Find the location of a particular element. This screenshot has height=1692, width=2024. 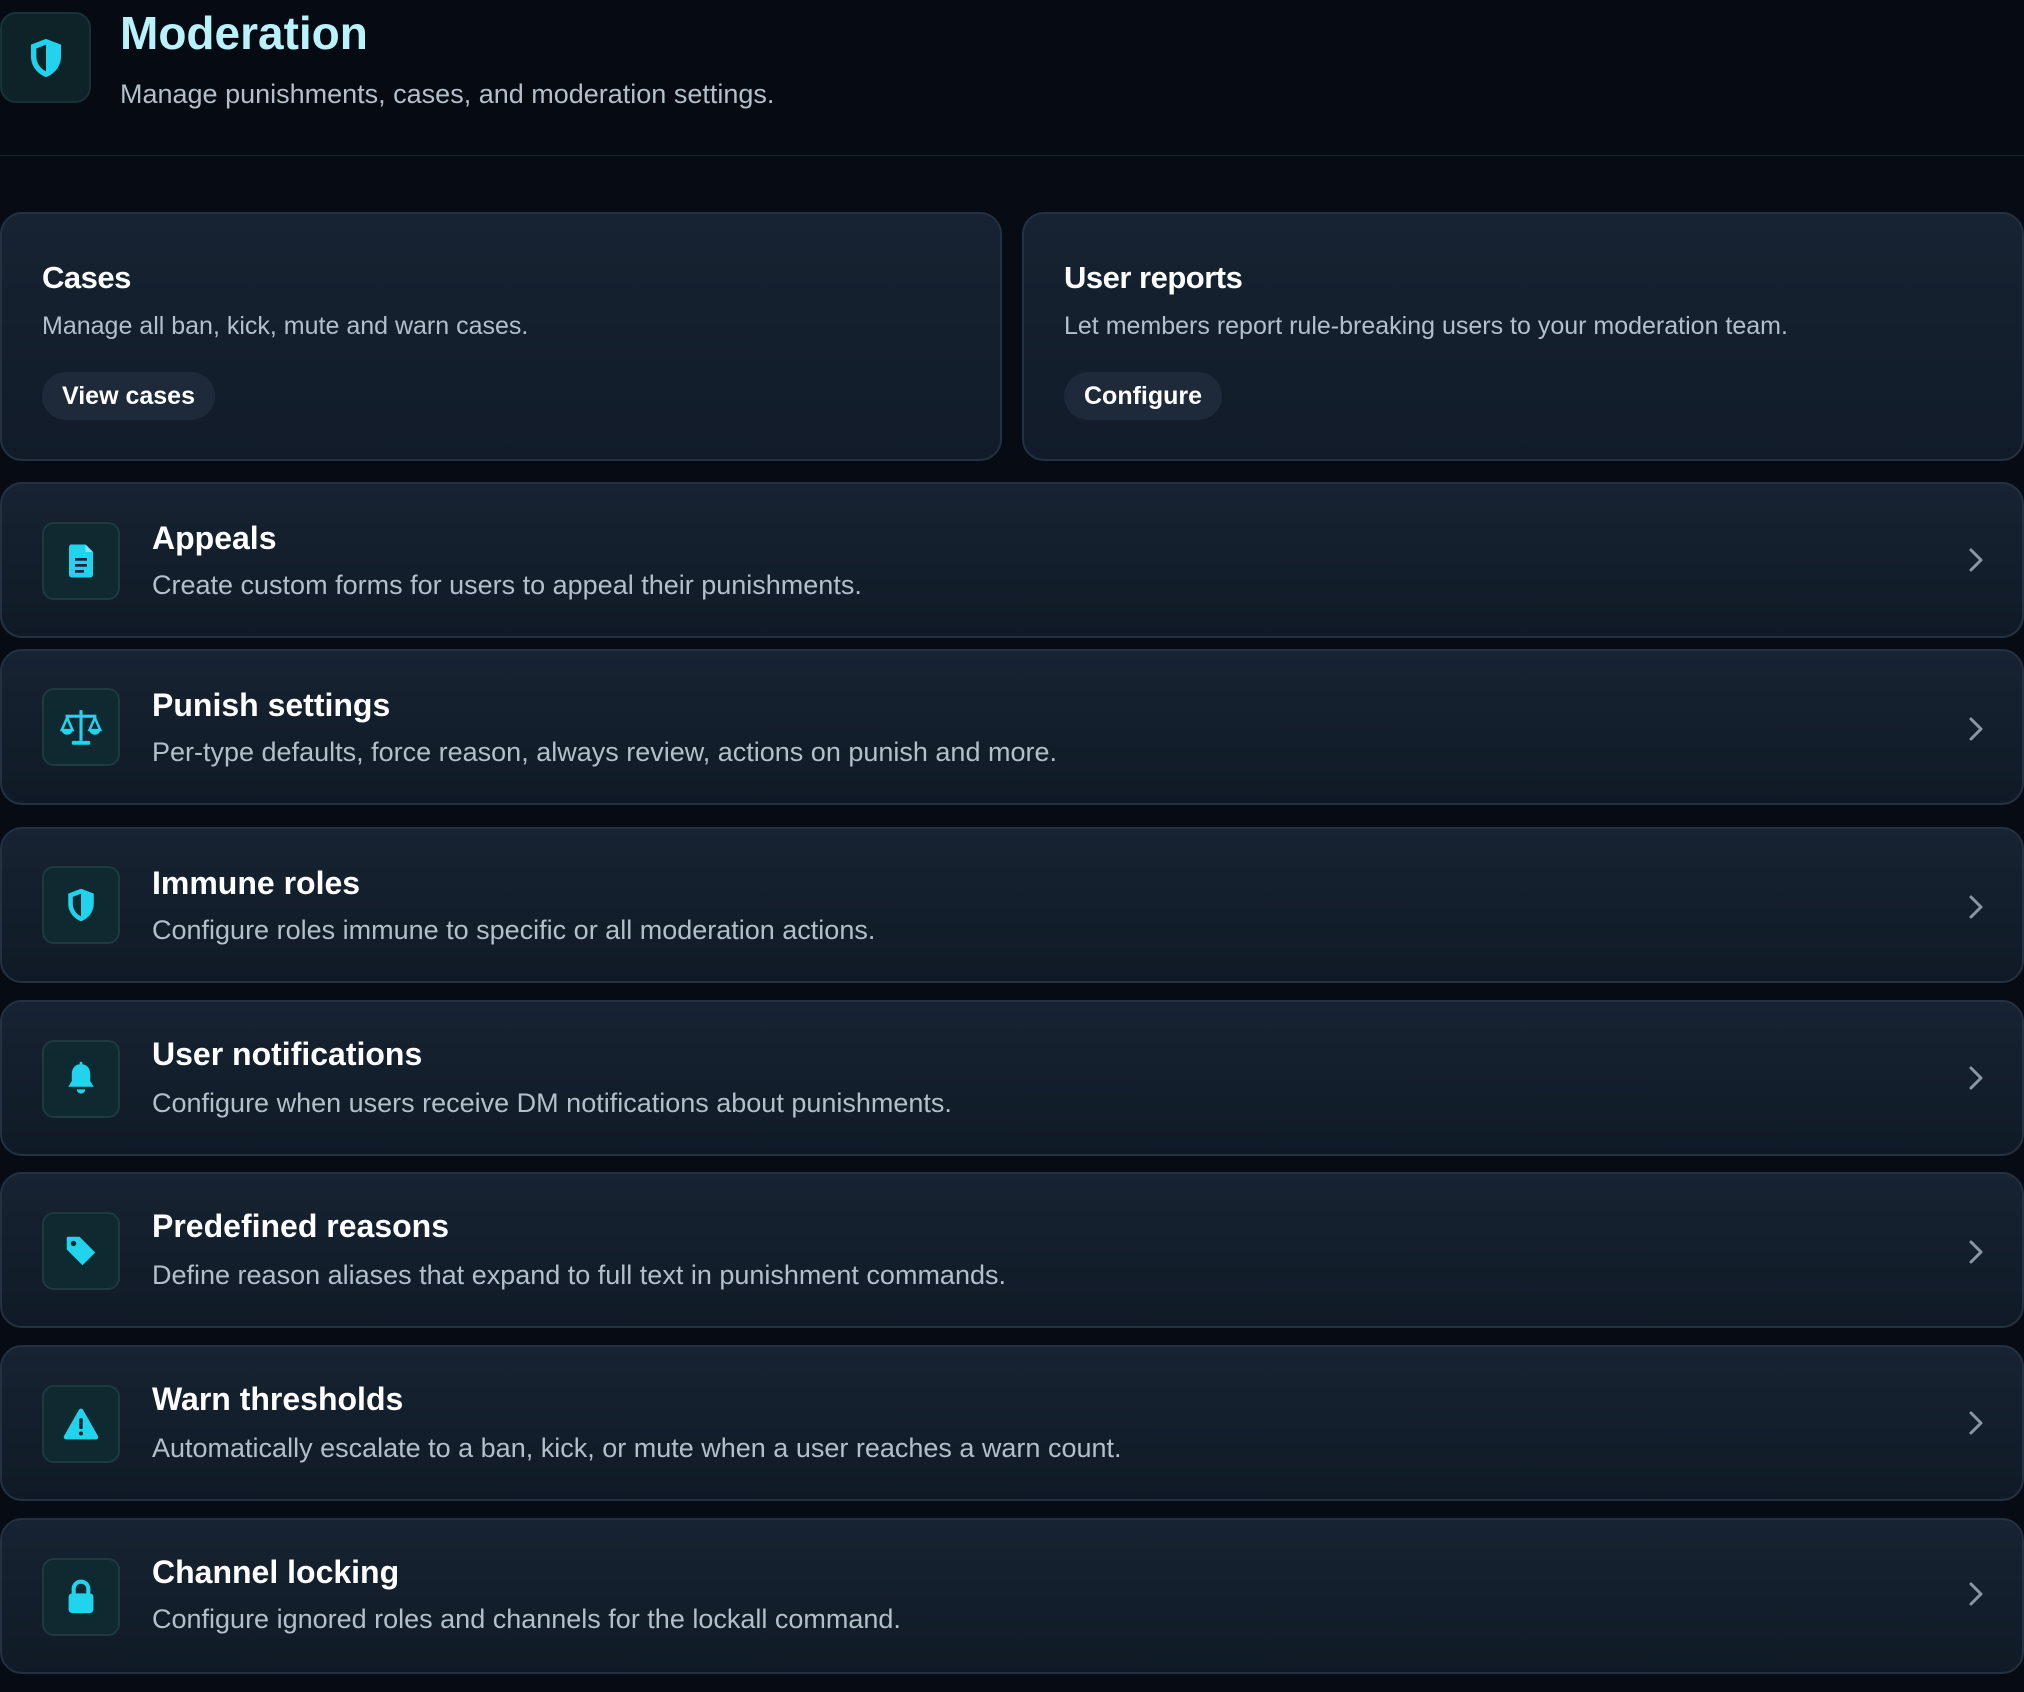

row-title: Channel locking is located at coordinates (276, 1572).